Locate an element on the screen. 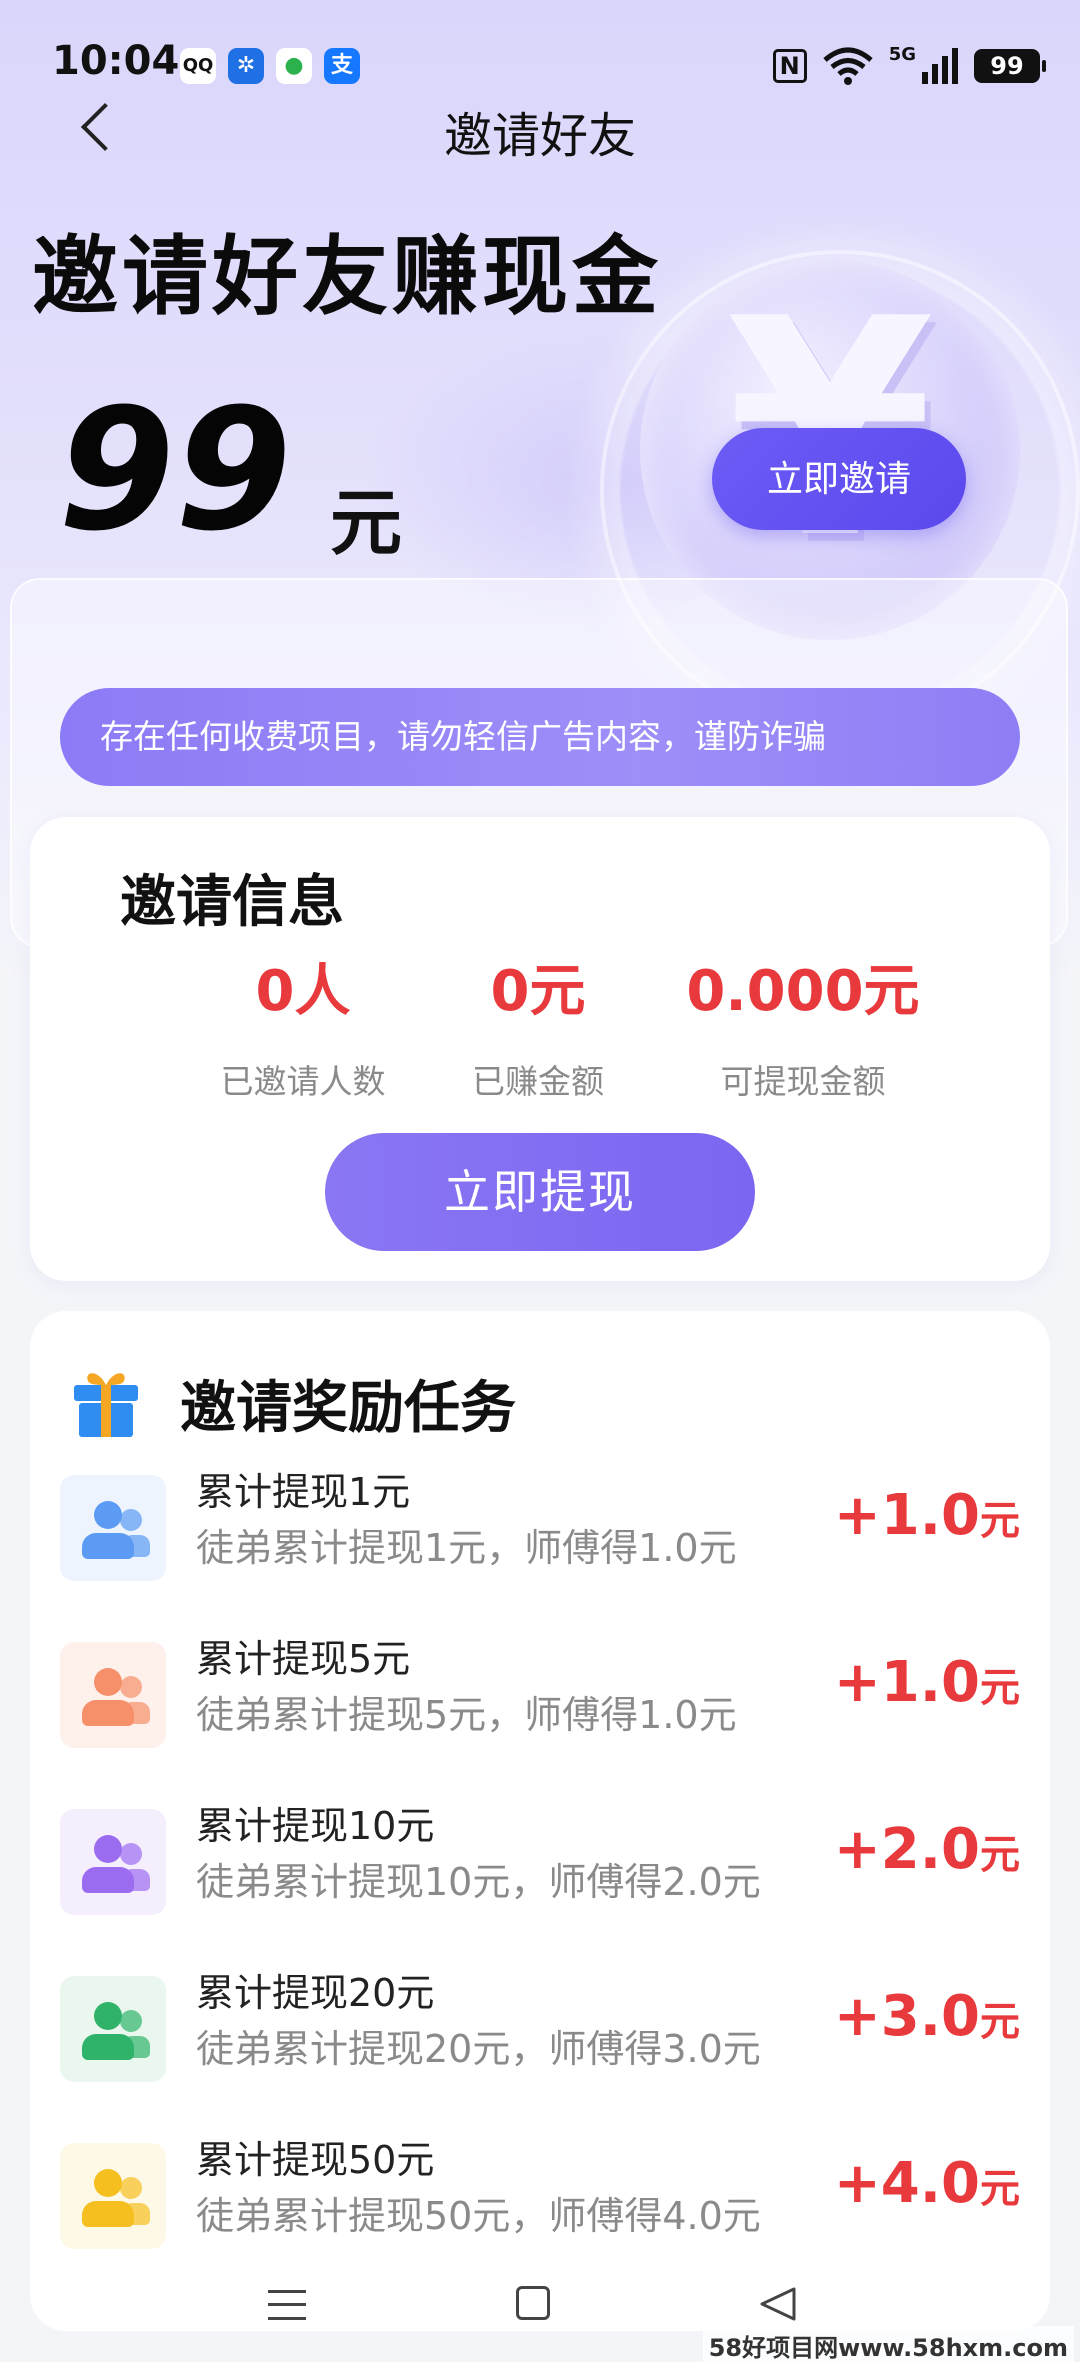  task-description: 徒弟累计提现50元，师傅得4.0元 is located at coordinates (478, 2216).